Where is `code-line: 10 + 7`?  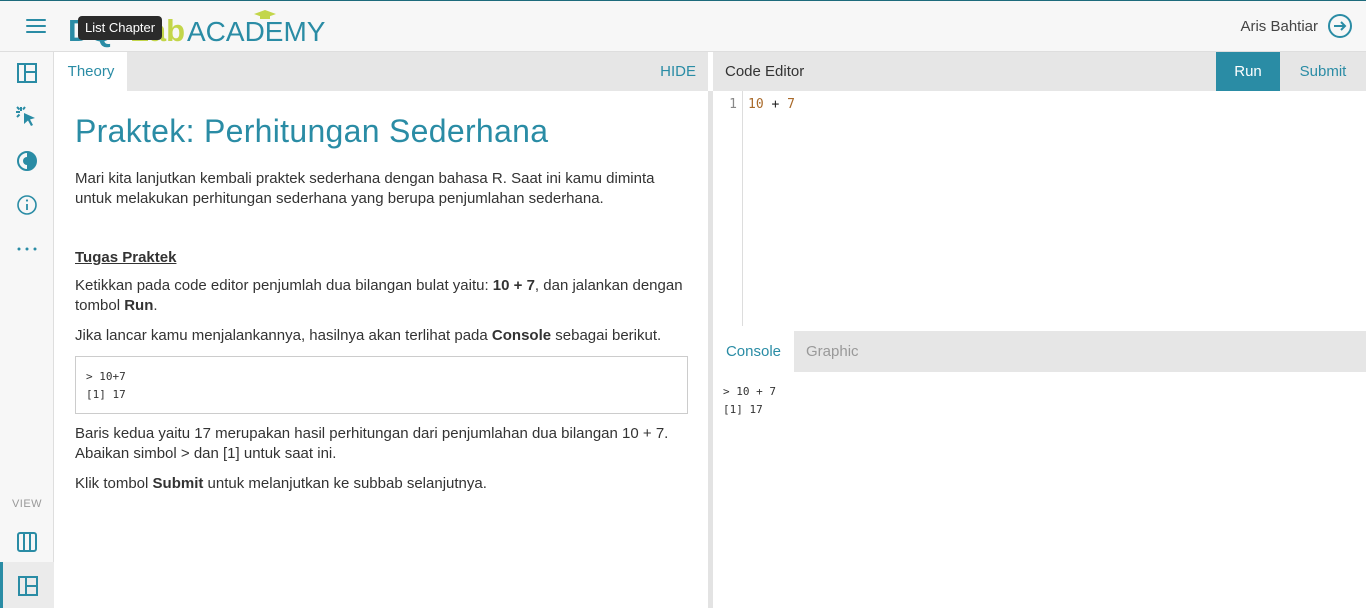
code-line: 10 + 7 is located at coordinates (771, 104).